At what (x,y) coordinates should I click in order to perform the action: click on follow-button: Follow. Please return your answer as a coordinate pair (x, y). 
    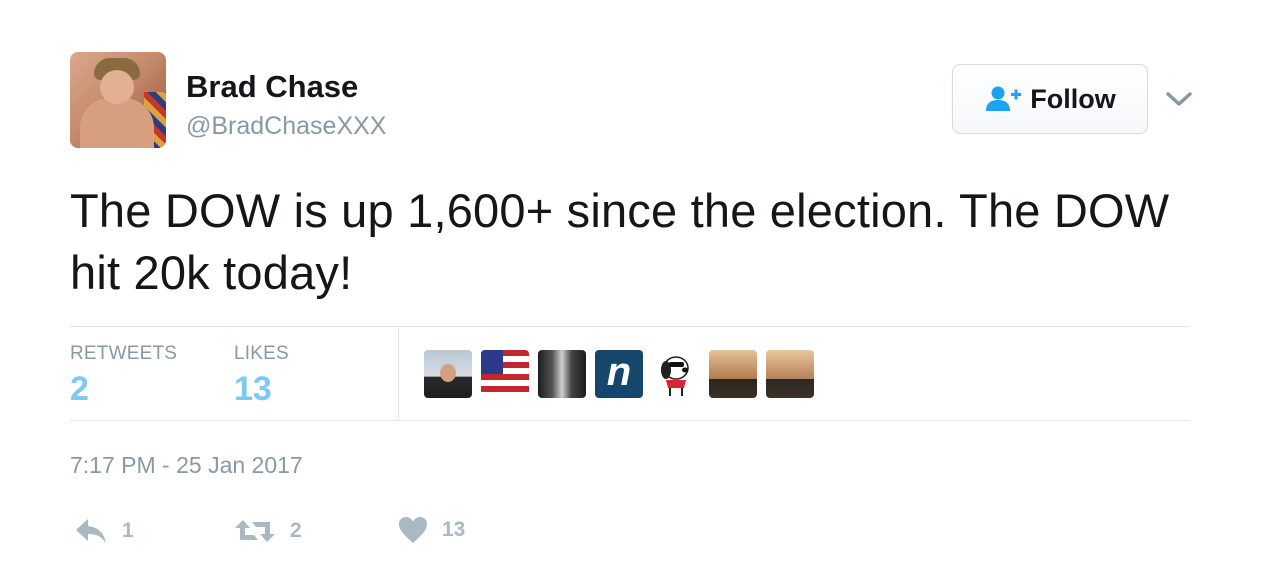
    Looking at the image, I should click on (1050, 99).